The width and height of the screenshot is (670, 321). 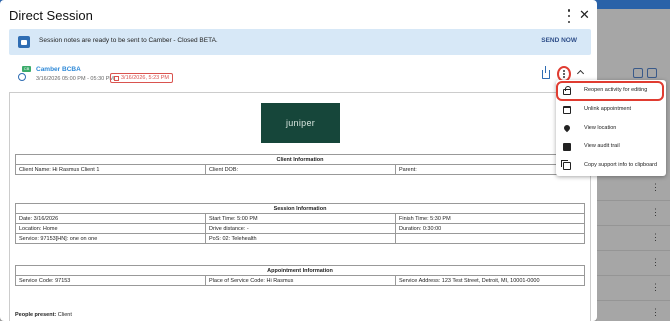 I want to click on copy-icon, so click(x=566, y=165).